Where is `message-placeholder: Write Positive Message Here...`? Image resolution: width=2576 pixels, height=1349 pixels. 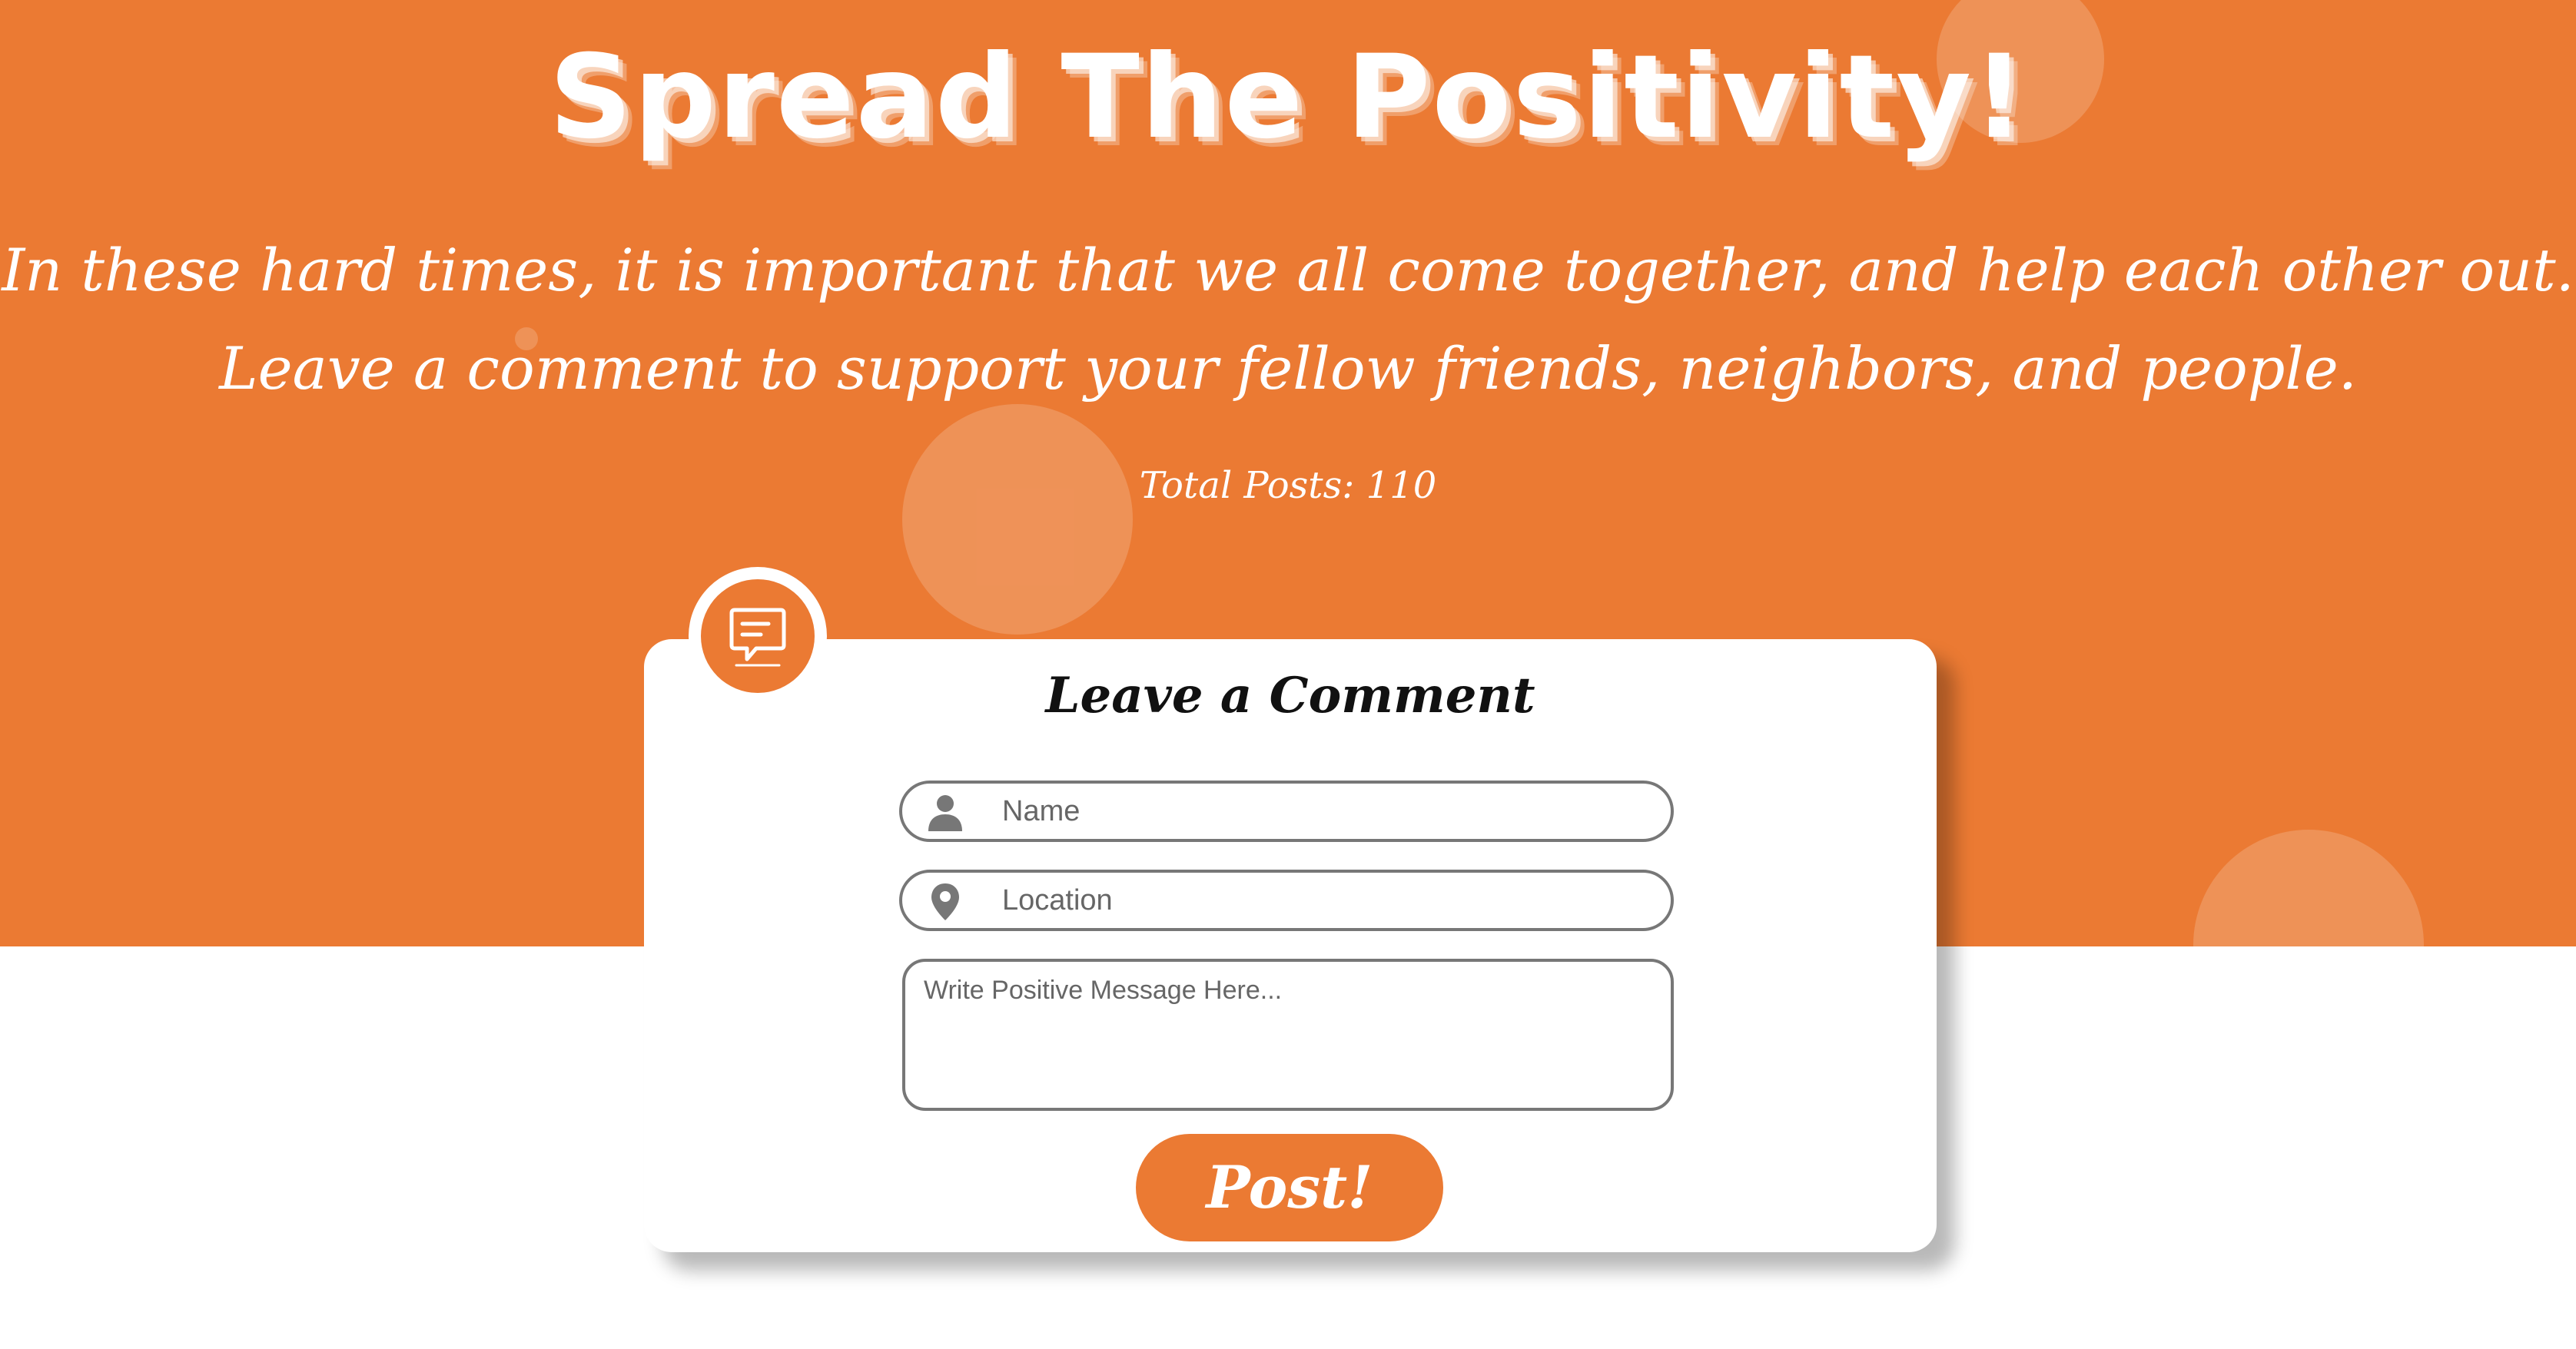 message-placeholder: Write Positive Message Here... is located at coordinates (1103, 990).